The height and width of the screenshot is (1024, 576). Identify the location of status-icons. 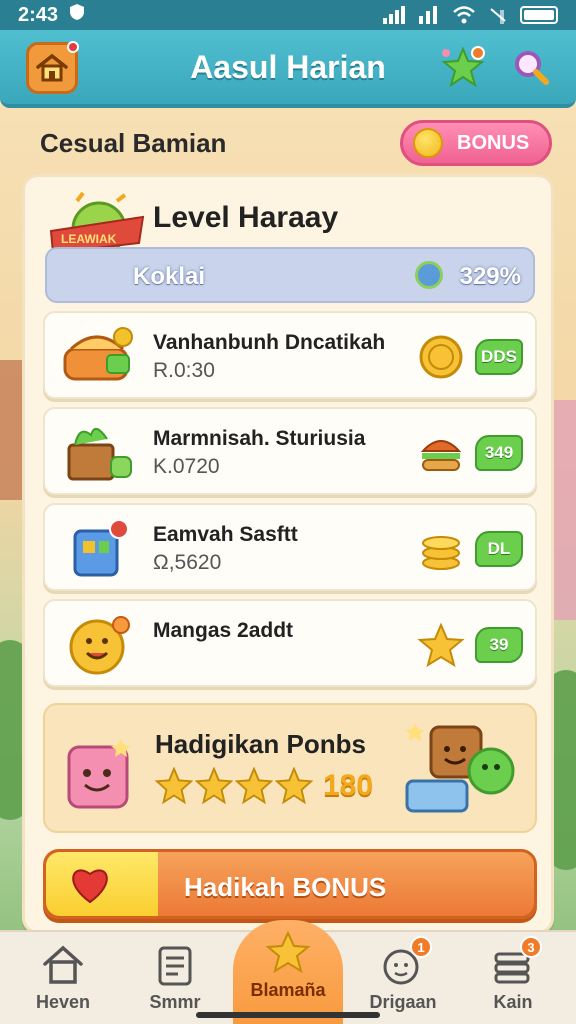
(470, 15).